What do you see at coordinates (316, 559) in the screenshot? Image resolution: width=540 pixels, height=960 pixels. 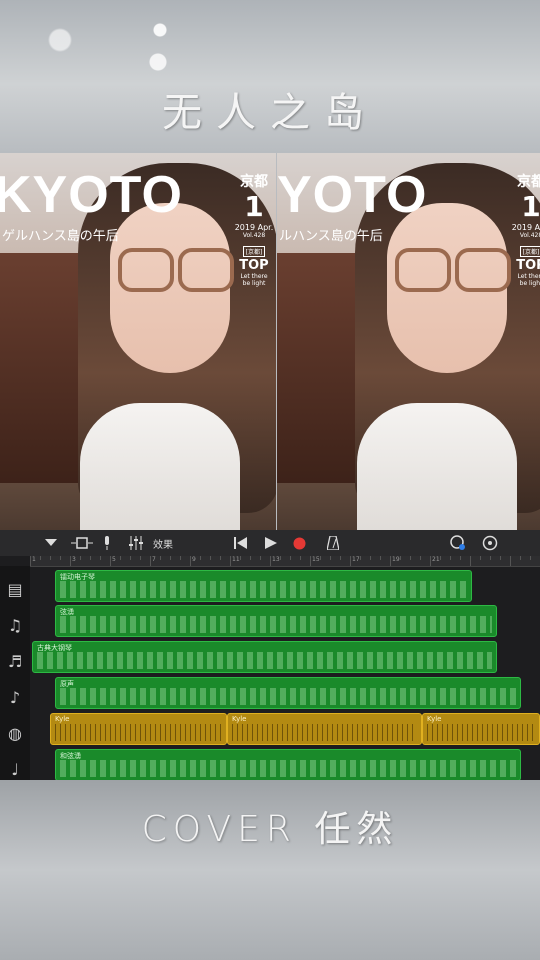 I see `ruler-number: 15` at bounding box center [316, 559].